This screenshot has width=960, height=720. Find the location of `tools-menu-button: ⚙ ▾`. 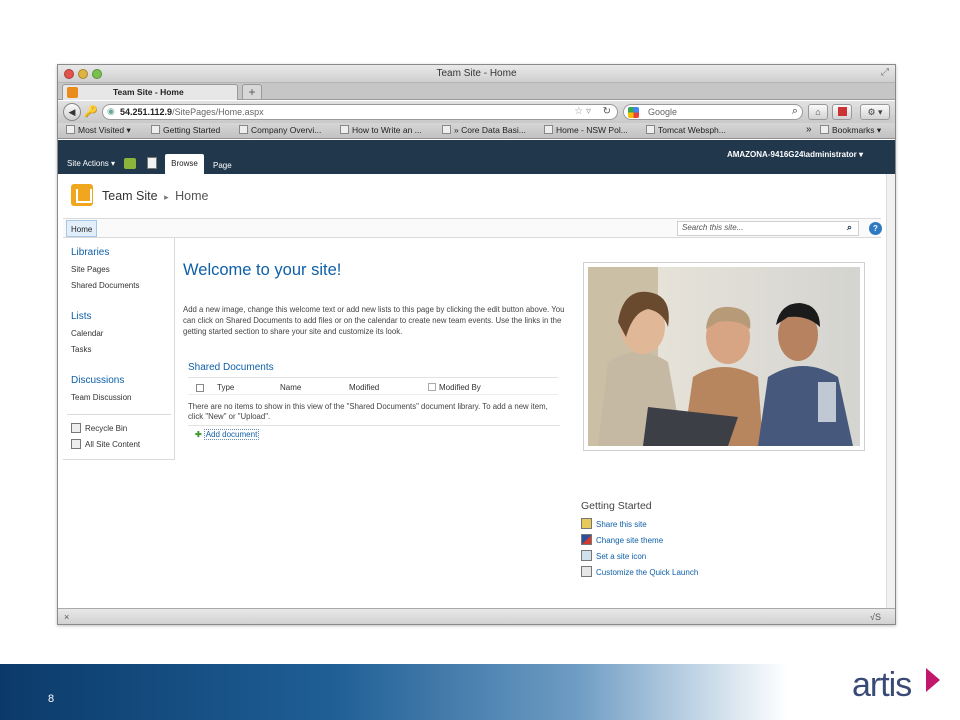

tools-menu-button: ⚙ ▾ is located at coordinates (875, 112).